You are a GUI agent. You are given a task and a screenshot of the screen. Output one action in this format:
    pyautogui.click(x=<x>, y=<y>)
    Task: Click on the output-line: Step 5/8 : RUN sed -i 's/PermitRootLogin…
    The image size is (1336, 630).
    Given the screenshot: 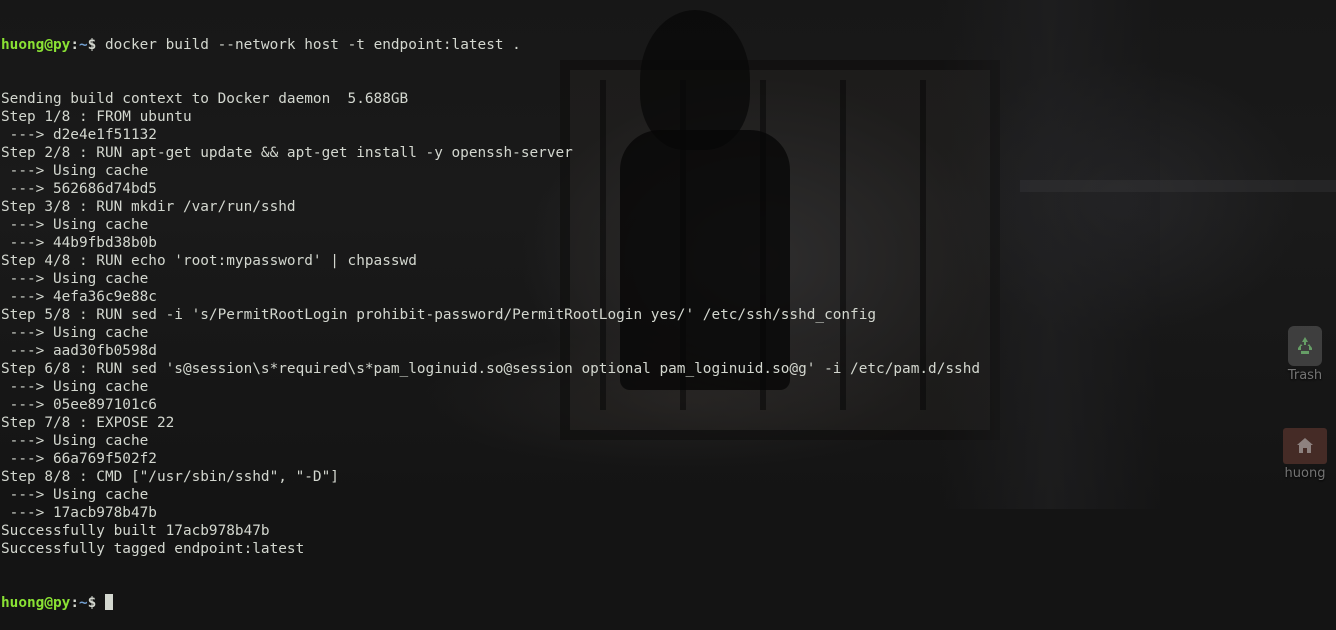 What is the action you would take?
    pyautogui.click(x=439, y=315)
    